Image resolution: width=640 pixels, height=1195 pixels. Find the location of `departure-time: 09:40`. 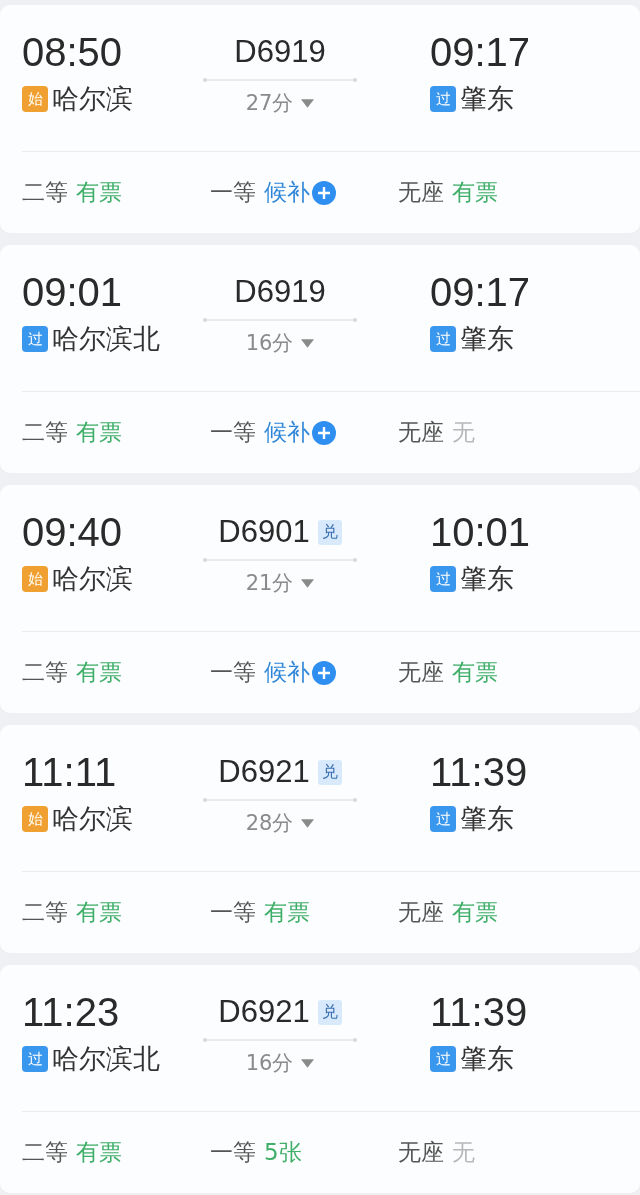

departure-time: 09:40 is located at coordinates (73, 532).